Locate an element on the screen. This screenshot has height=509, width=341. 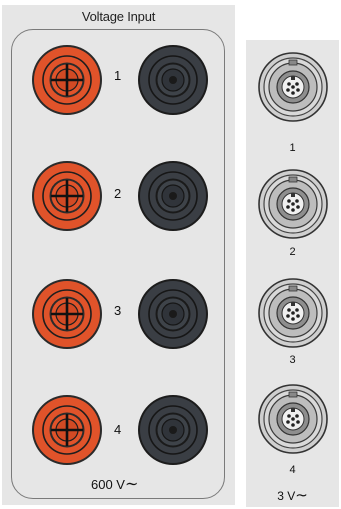
sensor-channel-label-4: 4 is located at coordinates (292, 470).